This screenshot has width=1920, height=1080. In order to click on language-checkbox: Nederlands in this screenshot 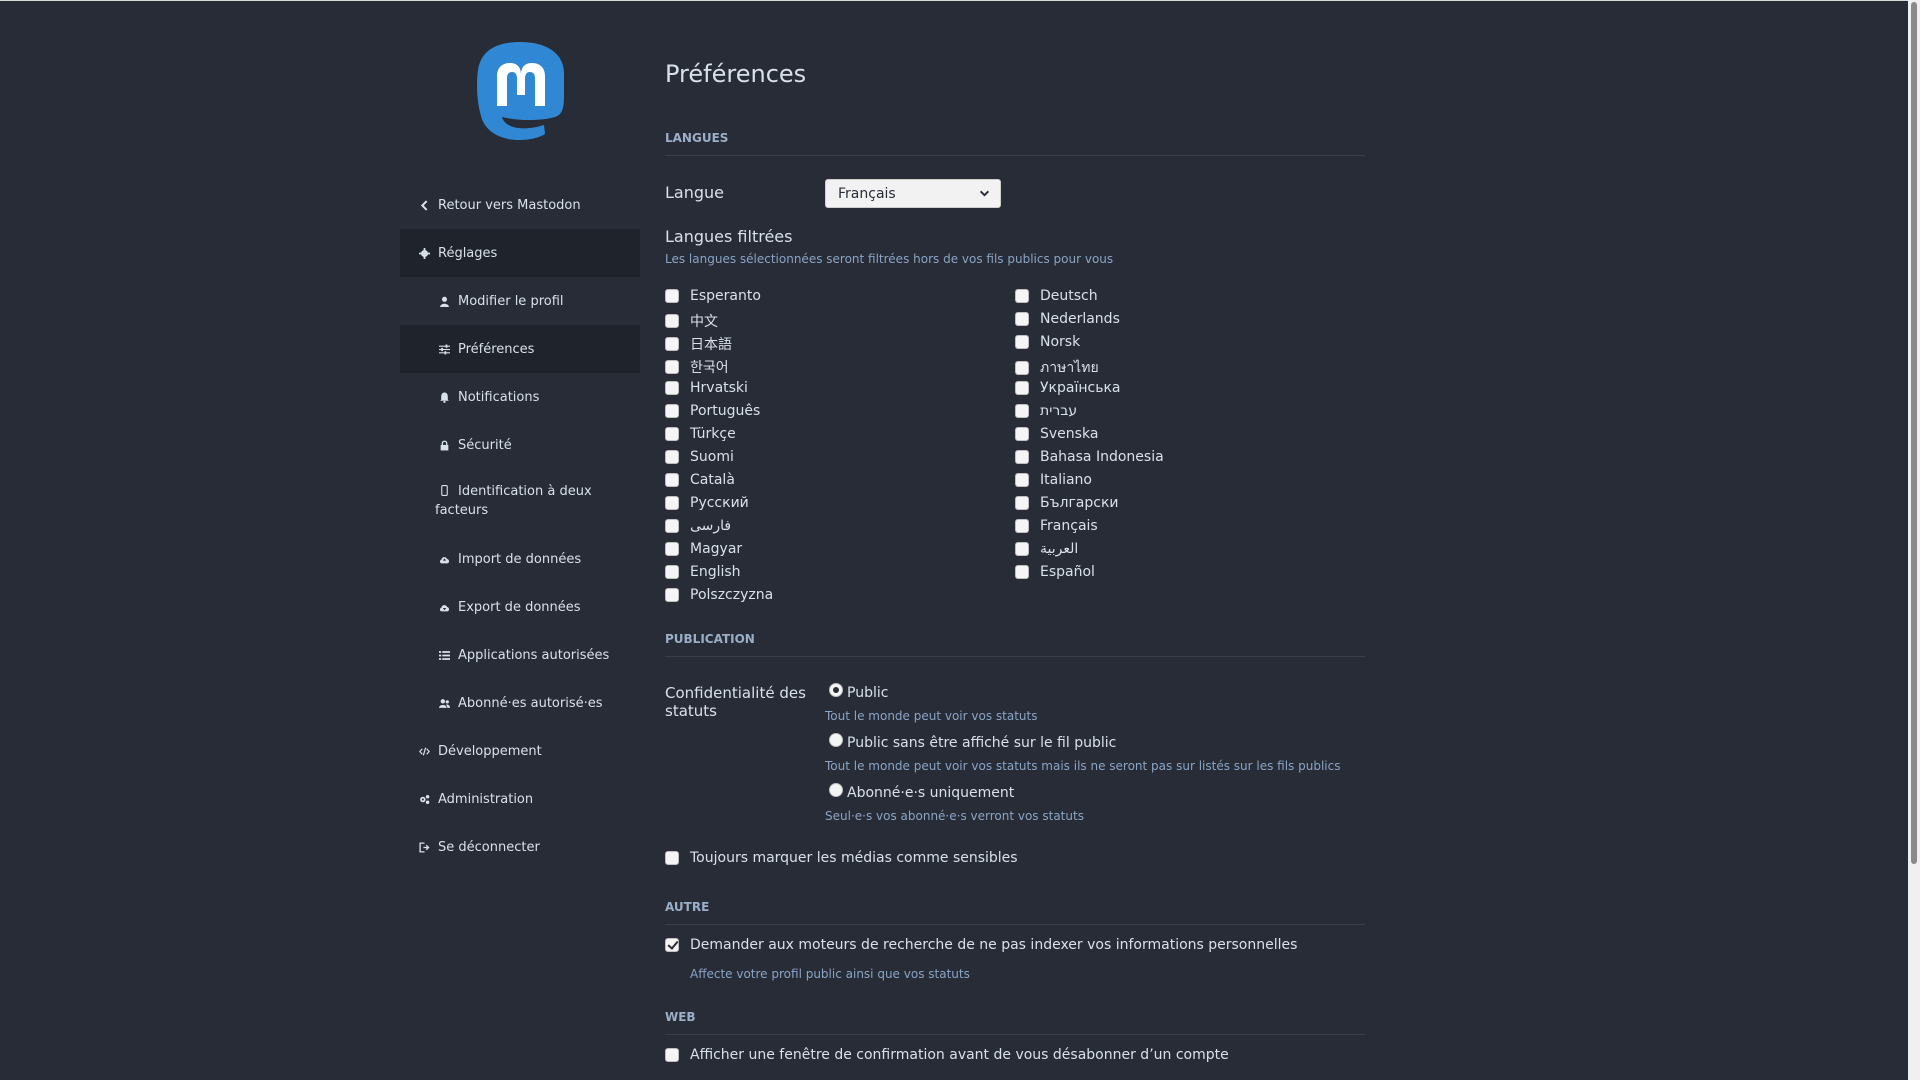, I will do `click(1067, 319)`.